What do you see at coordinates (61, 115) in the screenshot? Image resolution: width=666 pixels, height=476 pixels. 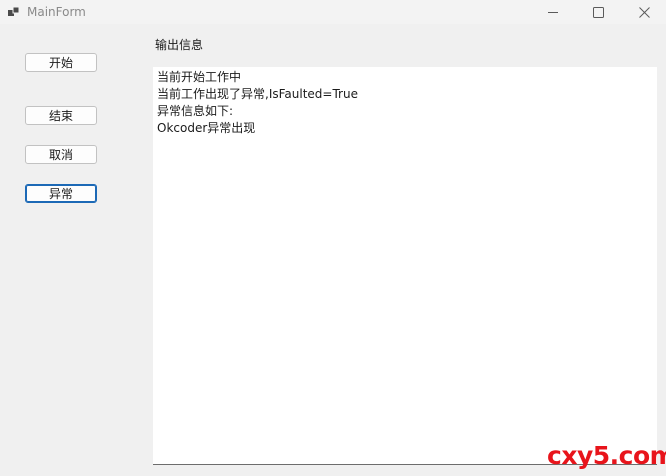 I see `end-button: 结束` at bounding box center [61, 115].